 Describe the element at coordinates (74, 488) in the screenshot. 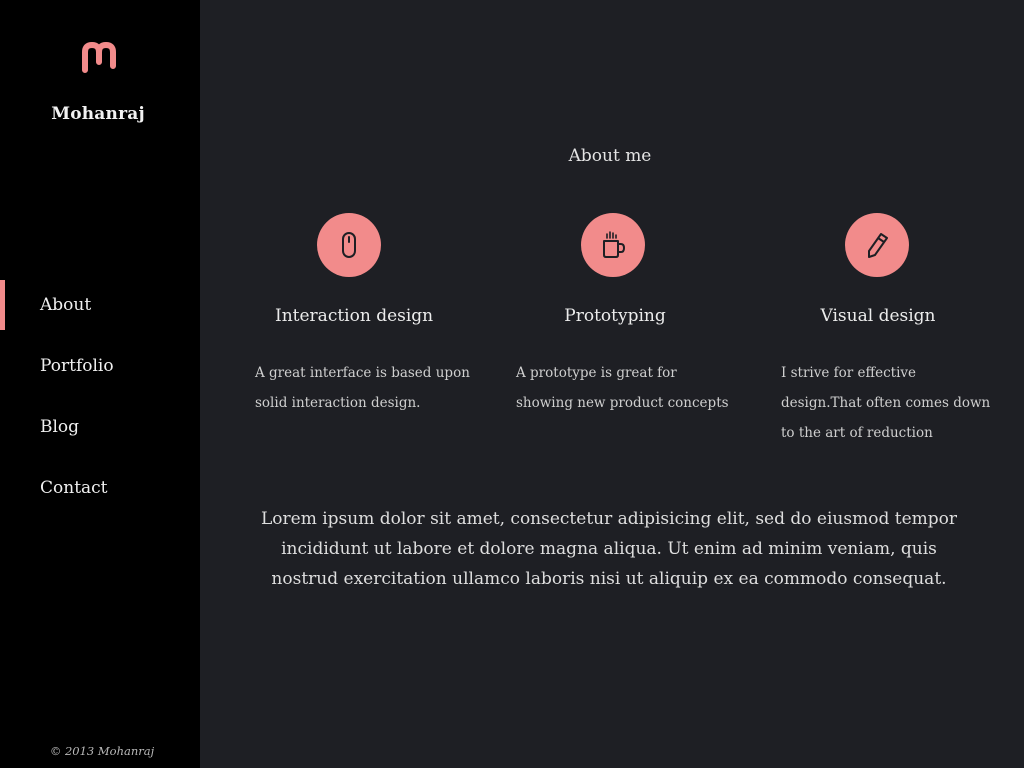

I see `nav-label-contact: Contact` at that location.